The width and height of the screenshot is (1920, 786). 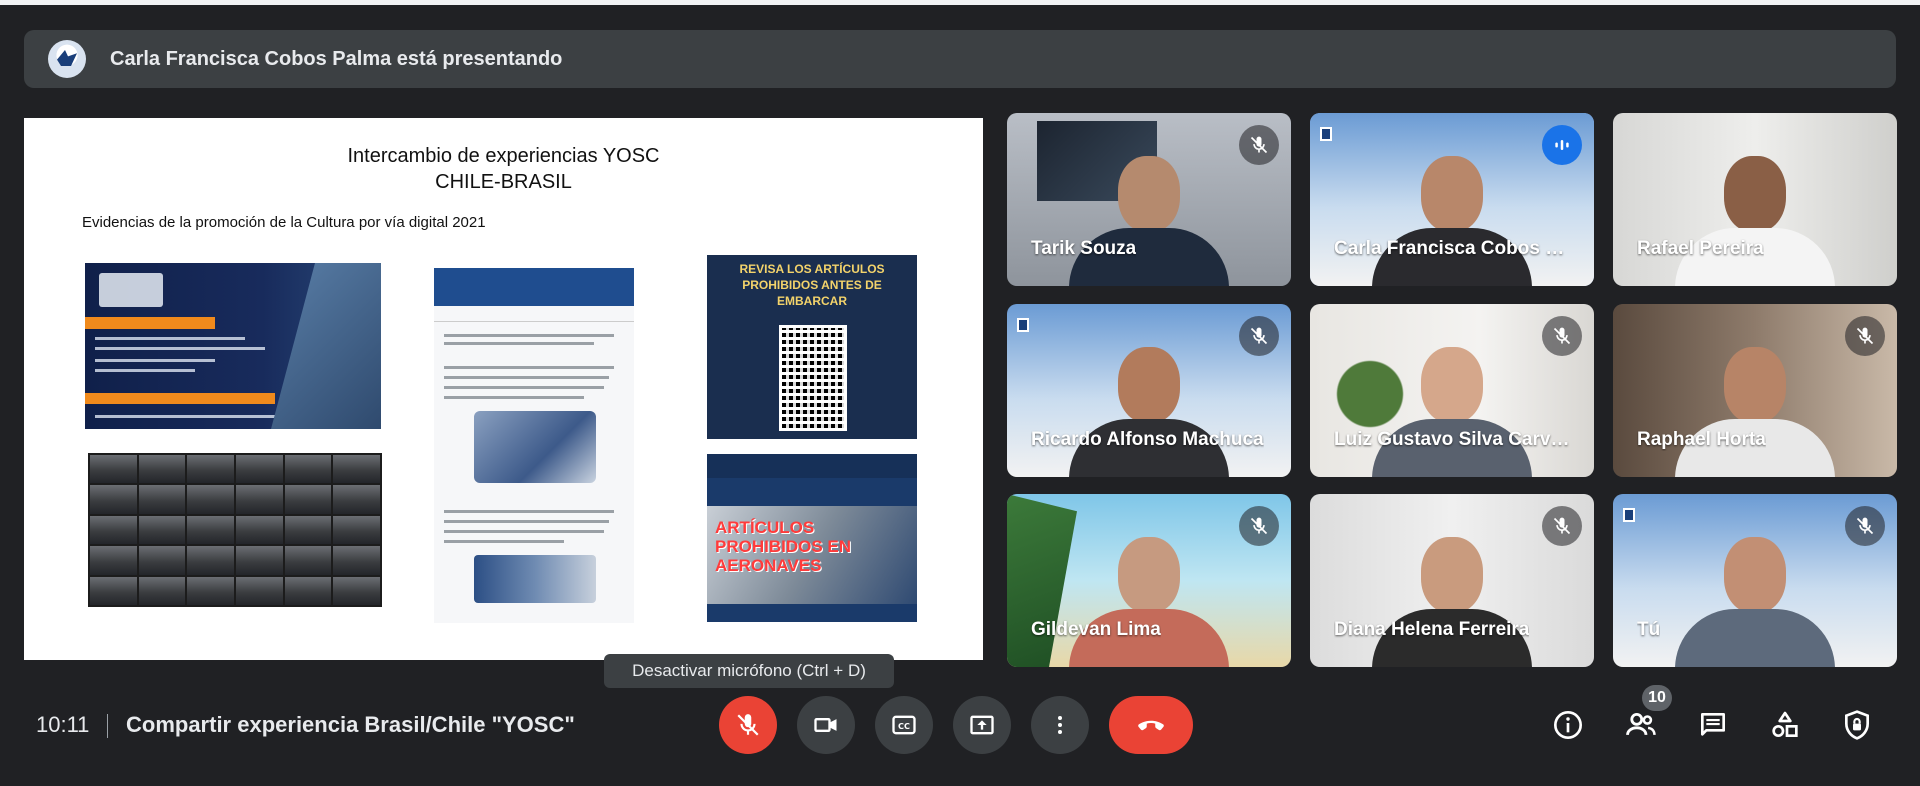 I want to click on activities-button, so click(x=1785, y=725).